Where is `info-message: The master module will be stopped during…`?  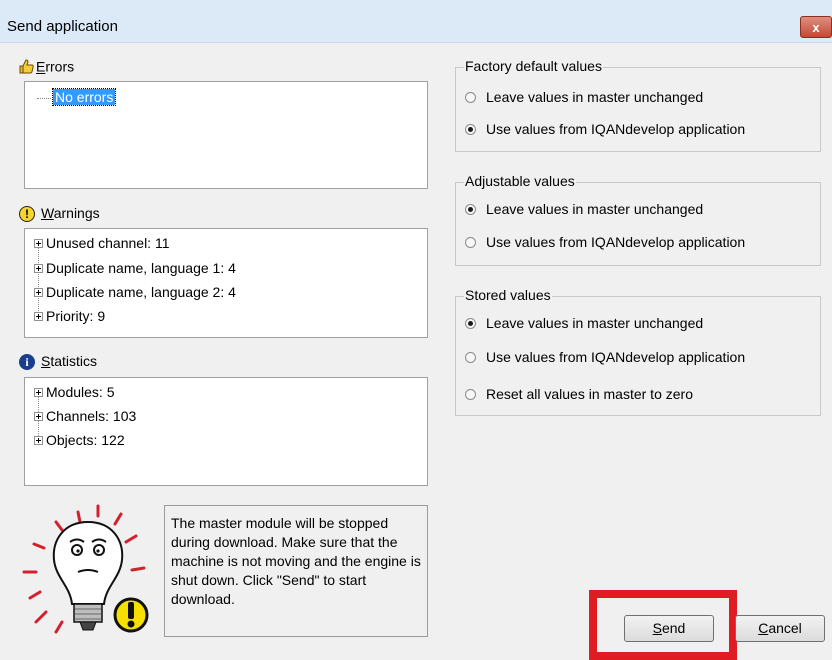 info-message: The master module will be stopped during… is located at coordinates (296, 561).